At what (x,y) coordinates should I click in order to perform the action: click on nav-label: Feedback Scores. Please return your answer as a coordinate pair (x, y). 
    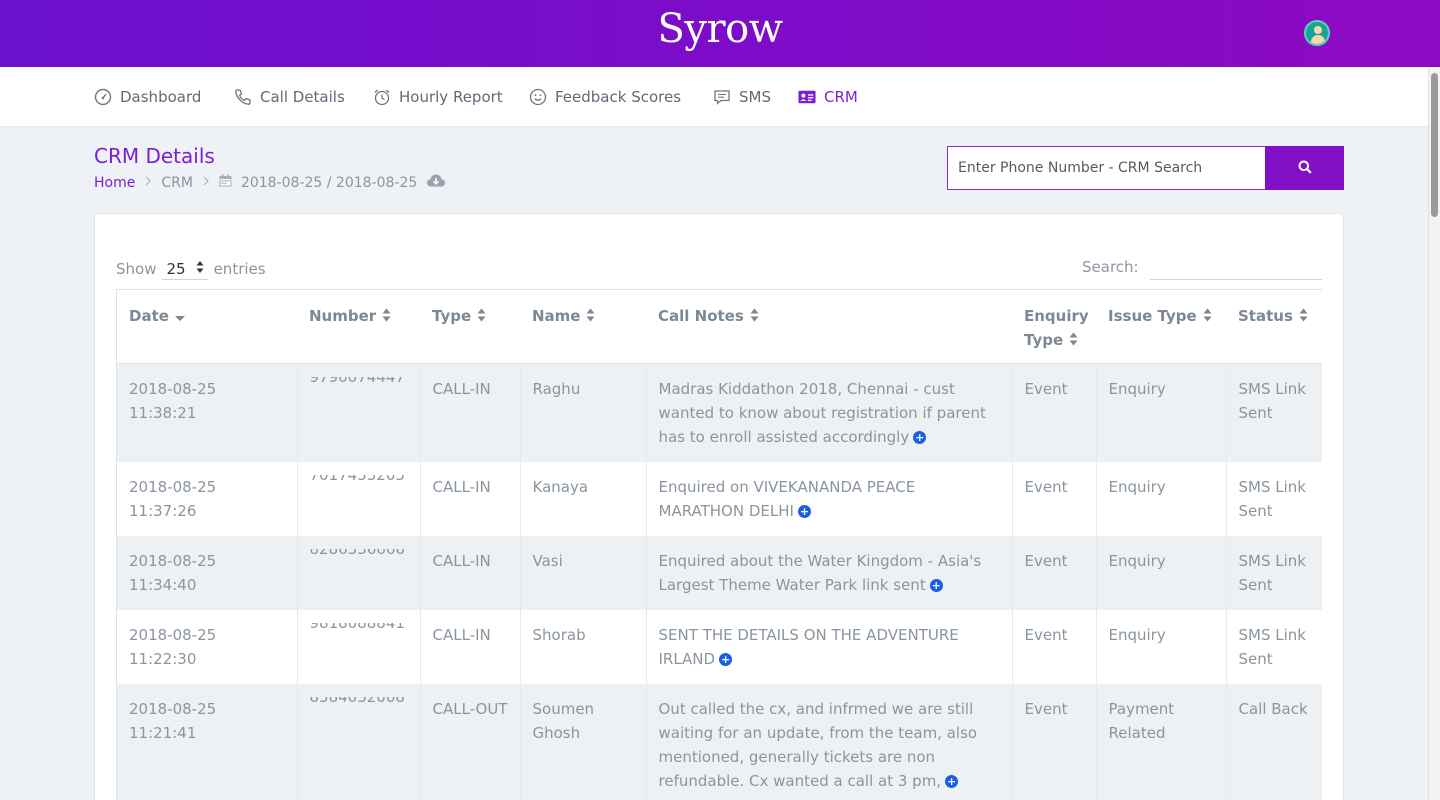
    Looking at the image, I should click on (618, 97).